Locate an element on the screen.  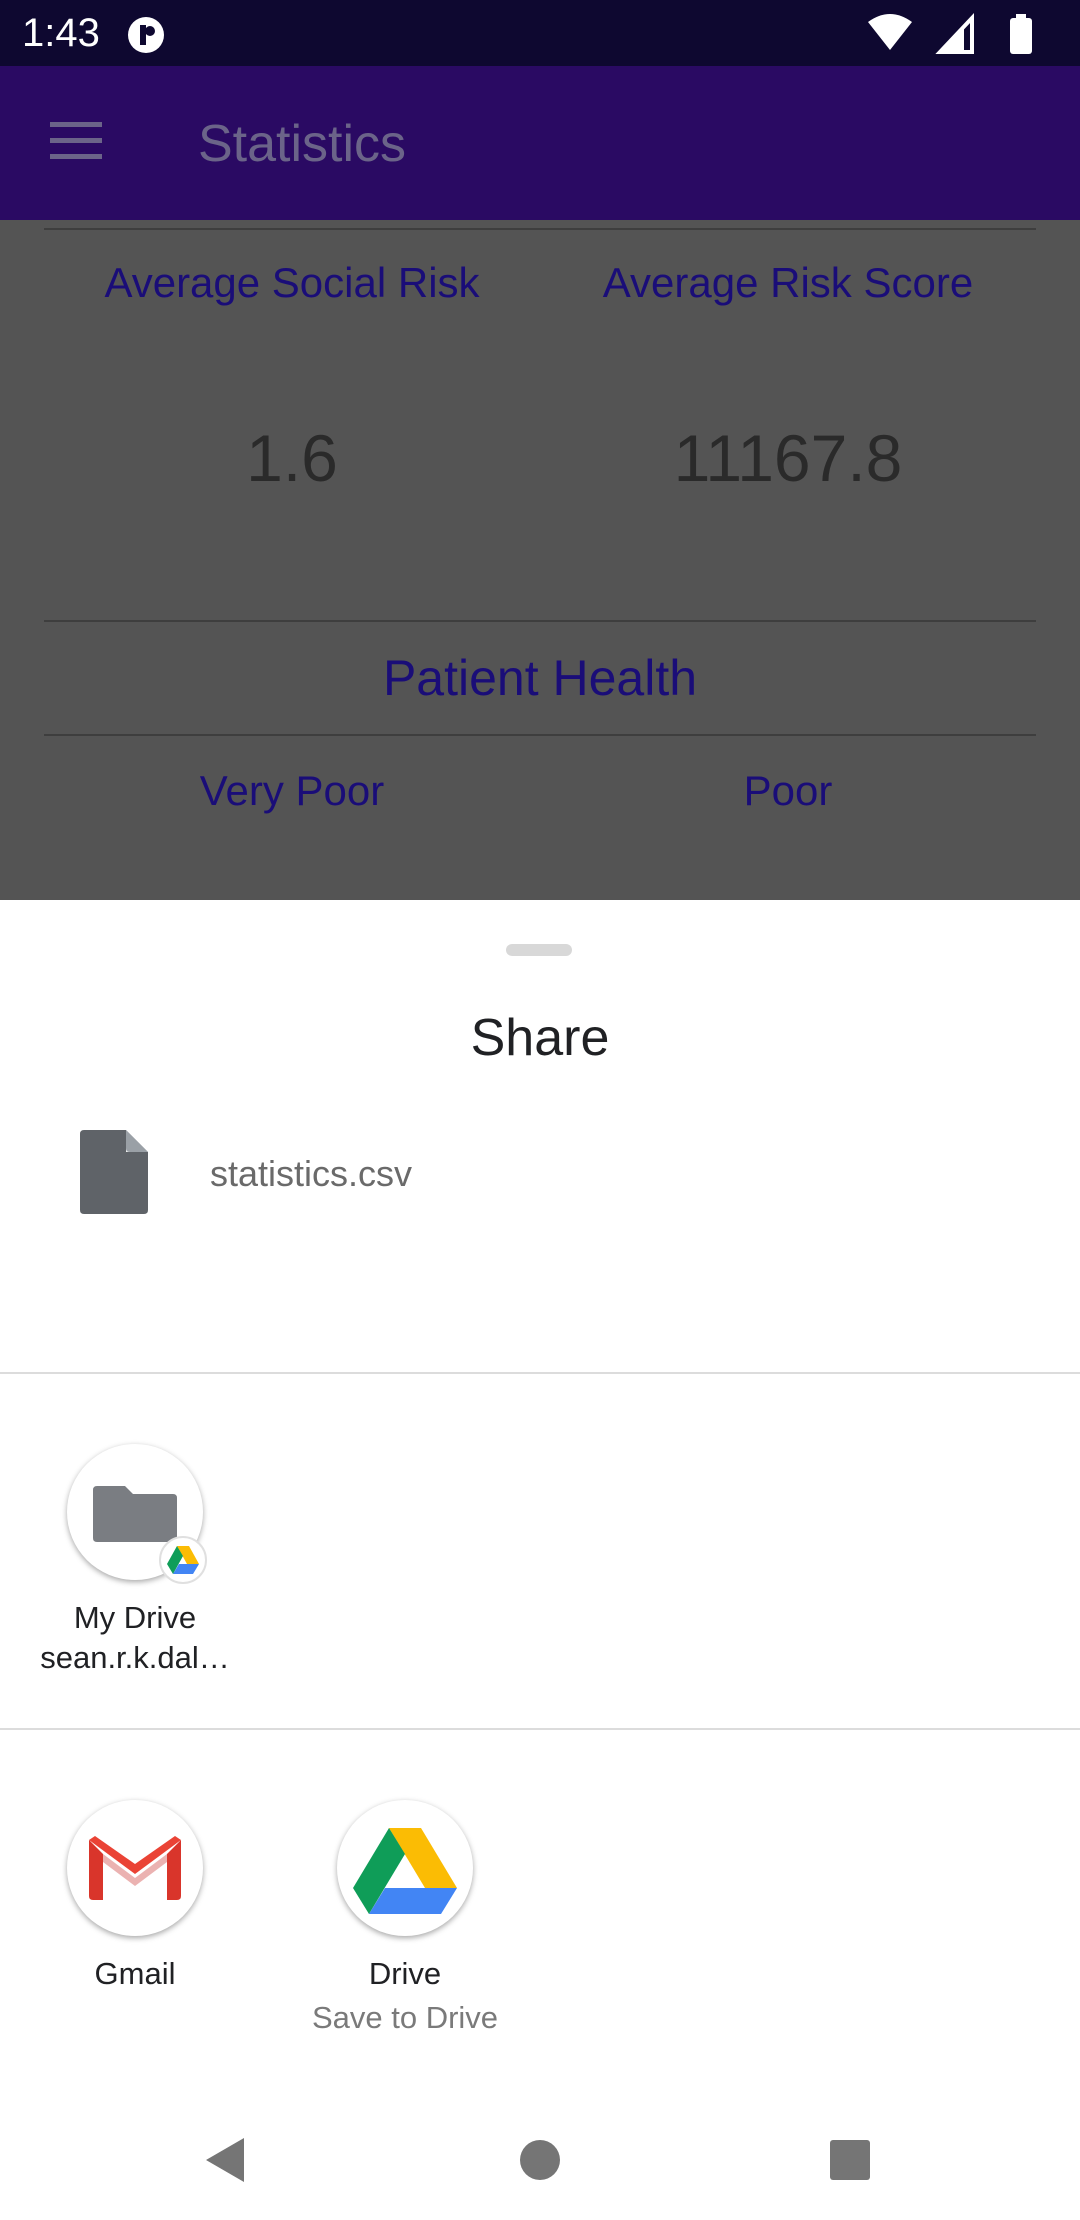
my-drive-avatar is located at coordinates (137, 1514).